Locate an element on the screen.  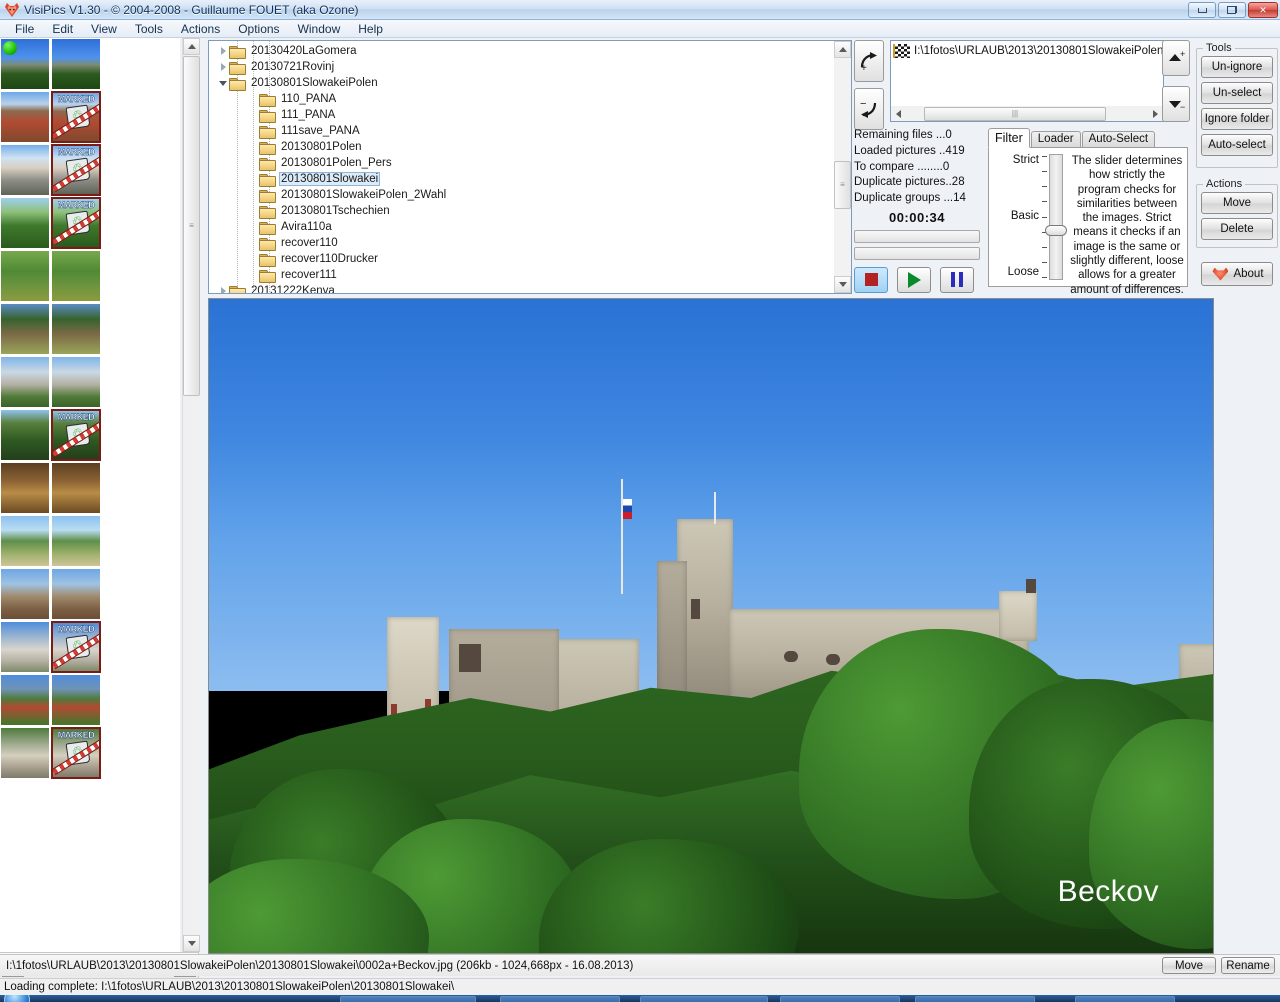
hscroll-thumb: ||| is located at coordinates (1015, 113).